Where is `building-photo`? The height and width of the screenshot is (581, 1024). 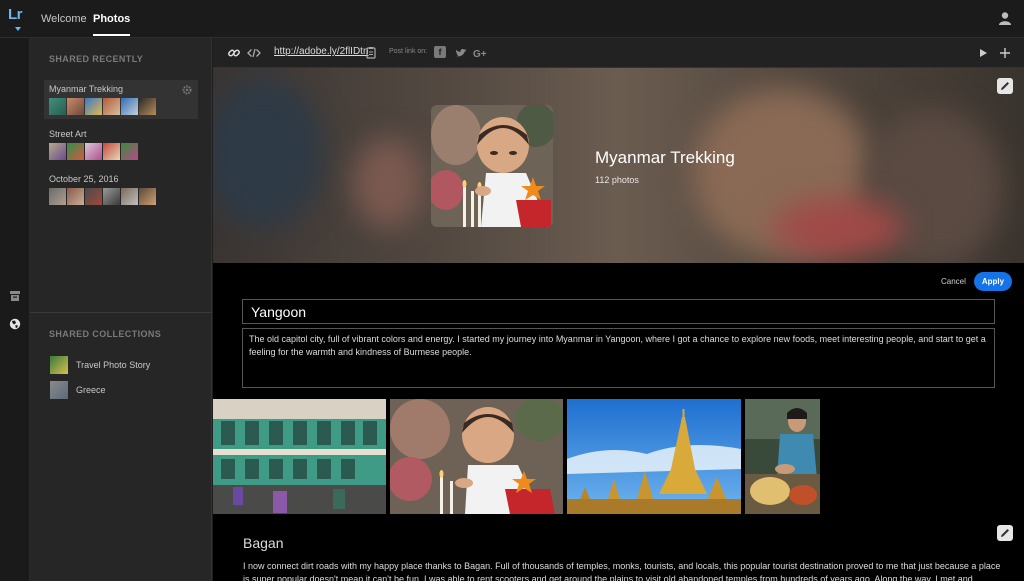 building-photo is located at coordinates (299, 456).